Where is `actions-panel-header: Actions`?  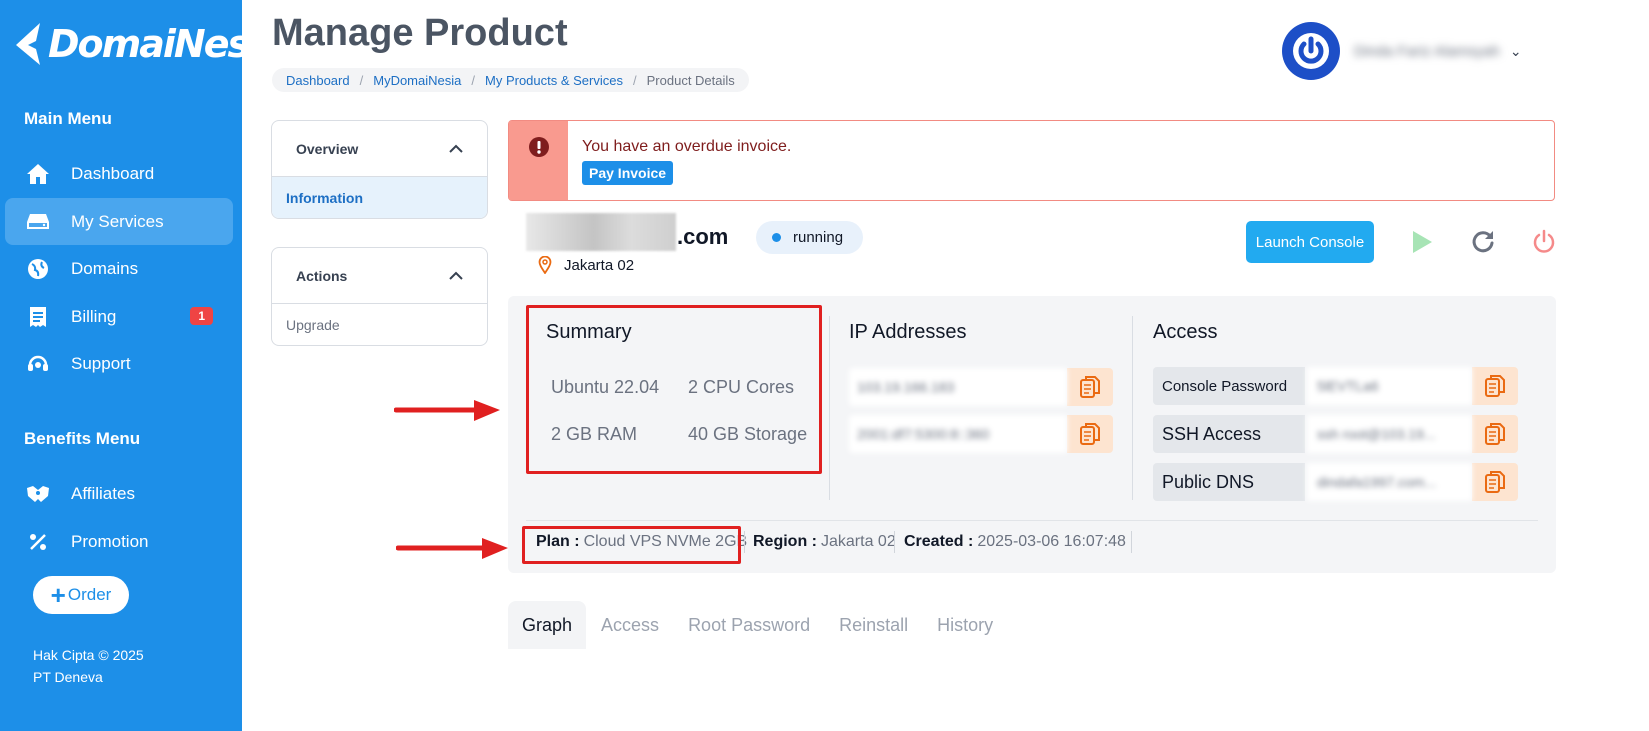
actions-panel-header: Actions is located at coordinates (379, 276).